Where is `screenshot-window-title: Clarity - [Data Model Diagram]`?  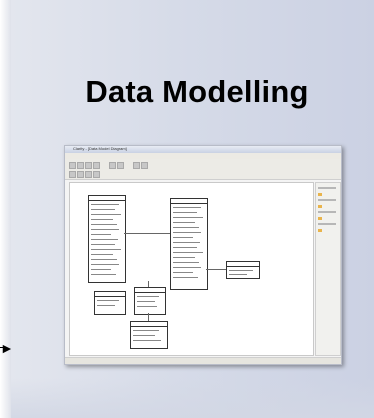 screenshot-window-title: Clarity - [Data Model Diagram] is located at coordinates (100, 148).